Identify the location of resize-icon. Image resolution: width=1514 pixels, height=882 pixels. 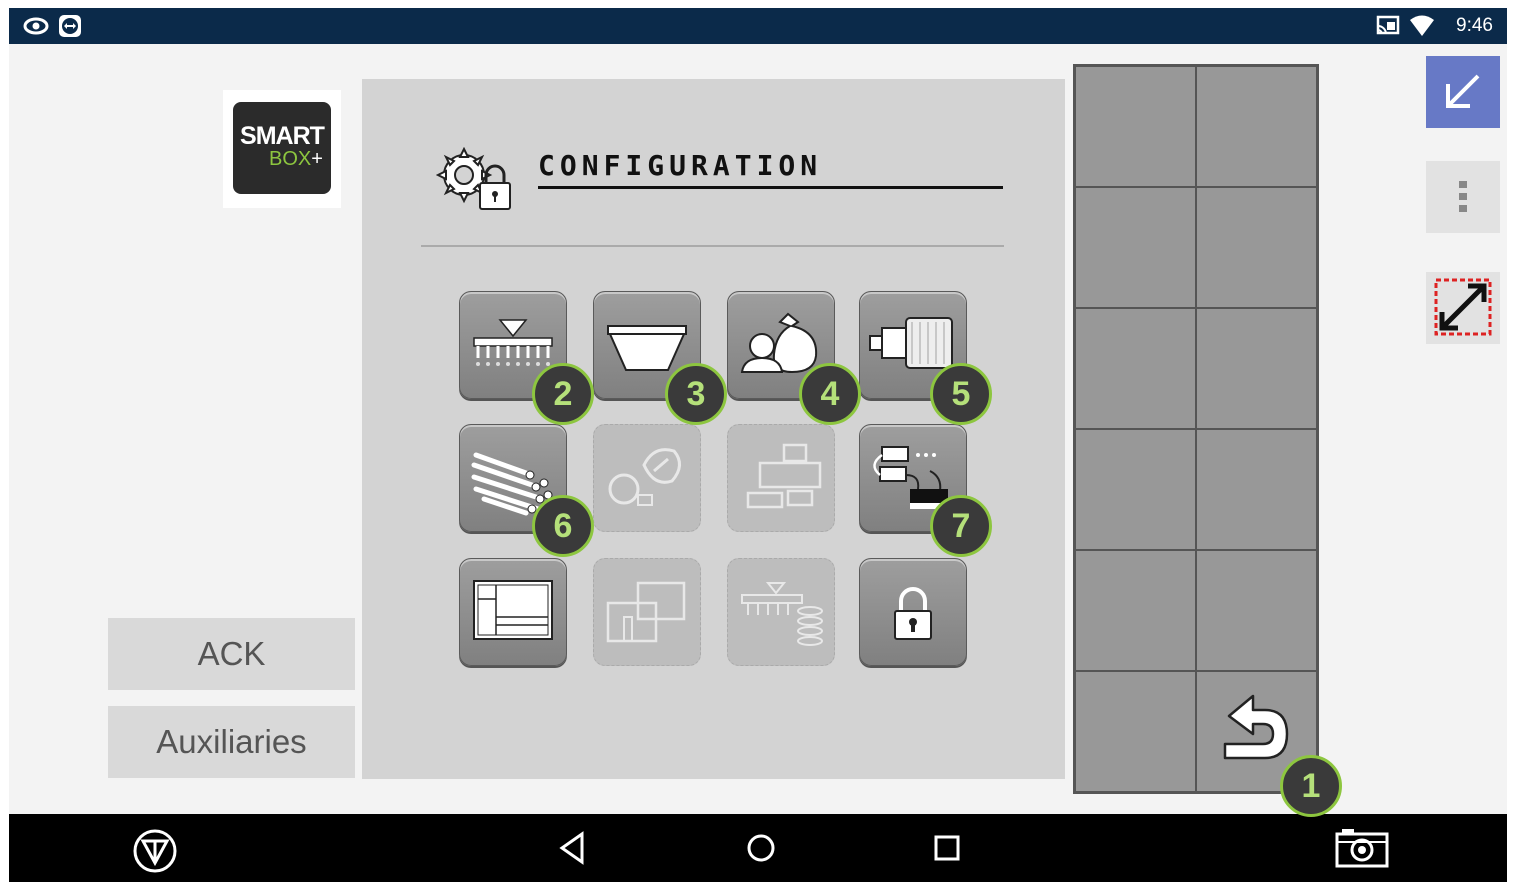
(1463, 307).